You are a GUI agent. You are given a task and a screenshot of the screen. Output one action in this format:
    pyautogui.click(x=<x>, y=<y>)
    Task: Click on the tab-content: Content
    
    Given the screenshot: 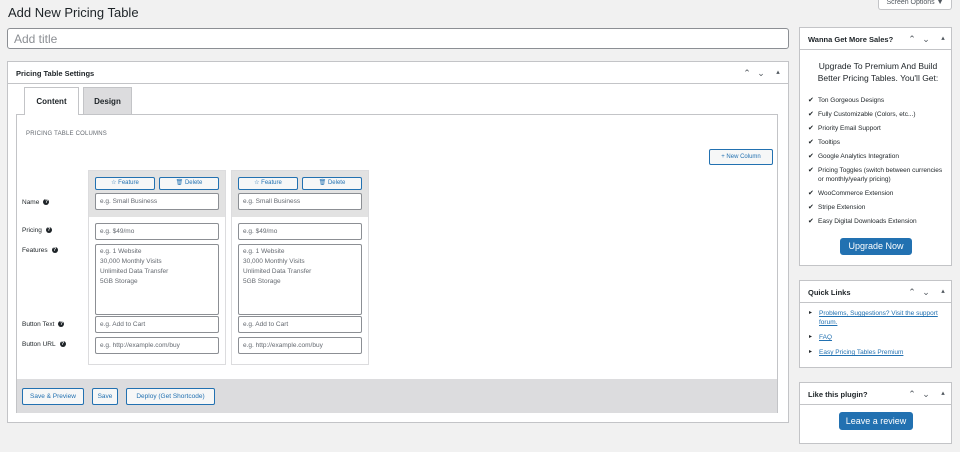 What is the action you would take?
    pyautogui.click(x=51, y=101)
    